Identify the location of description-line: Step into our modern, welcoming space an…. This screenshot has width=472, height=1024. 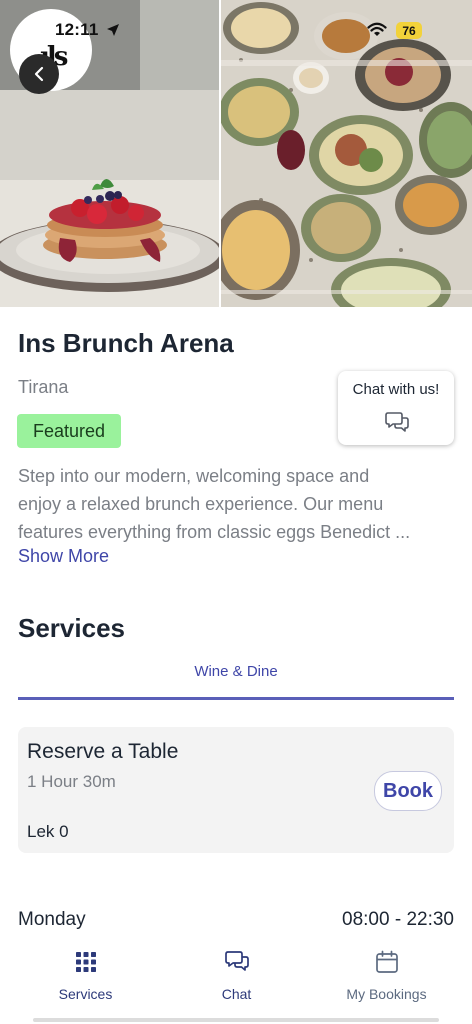
(194, 476).